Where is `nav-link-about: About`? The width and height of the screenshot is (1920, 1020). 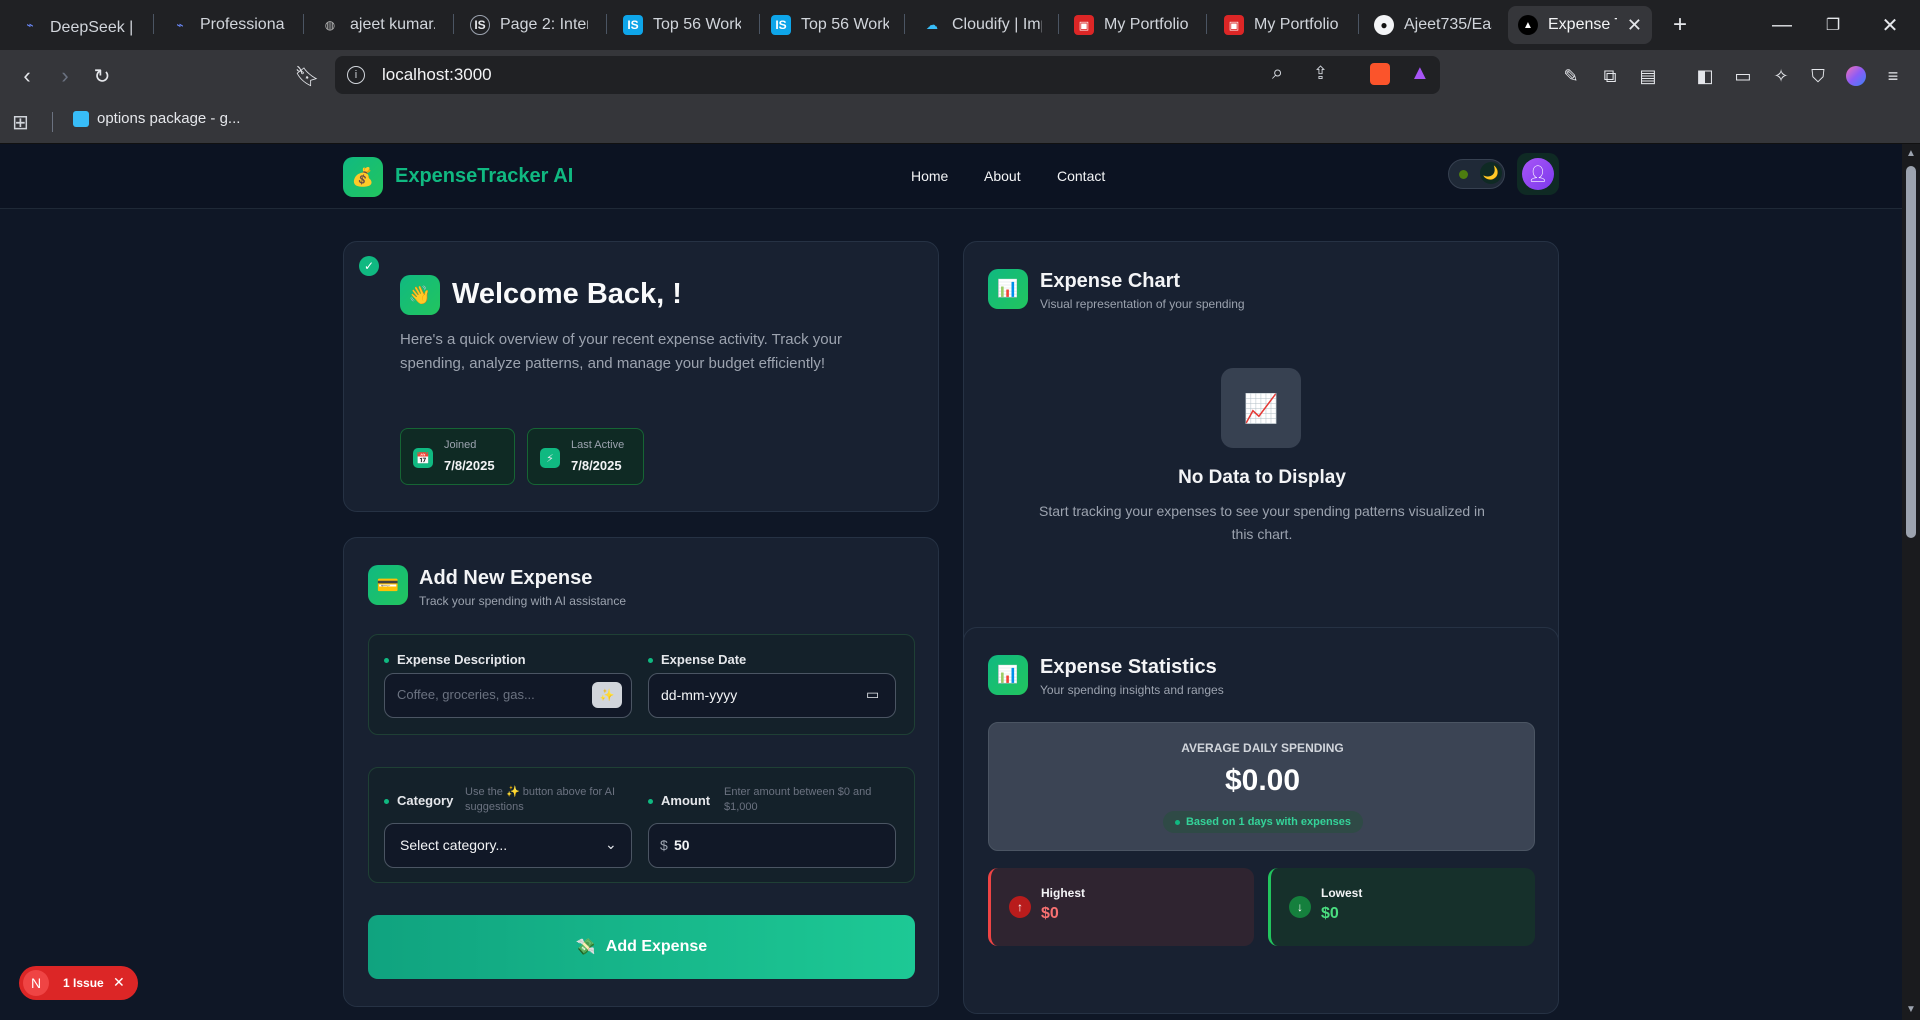 nav-link-about: About is located at coordinates (1002, 176).